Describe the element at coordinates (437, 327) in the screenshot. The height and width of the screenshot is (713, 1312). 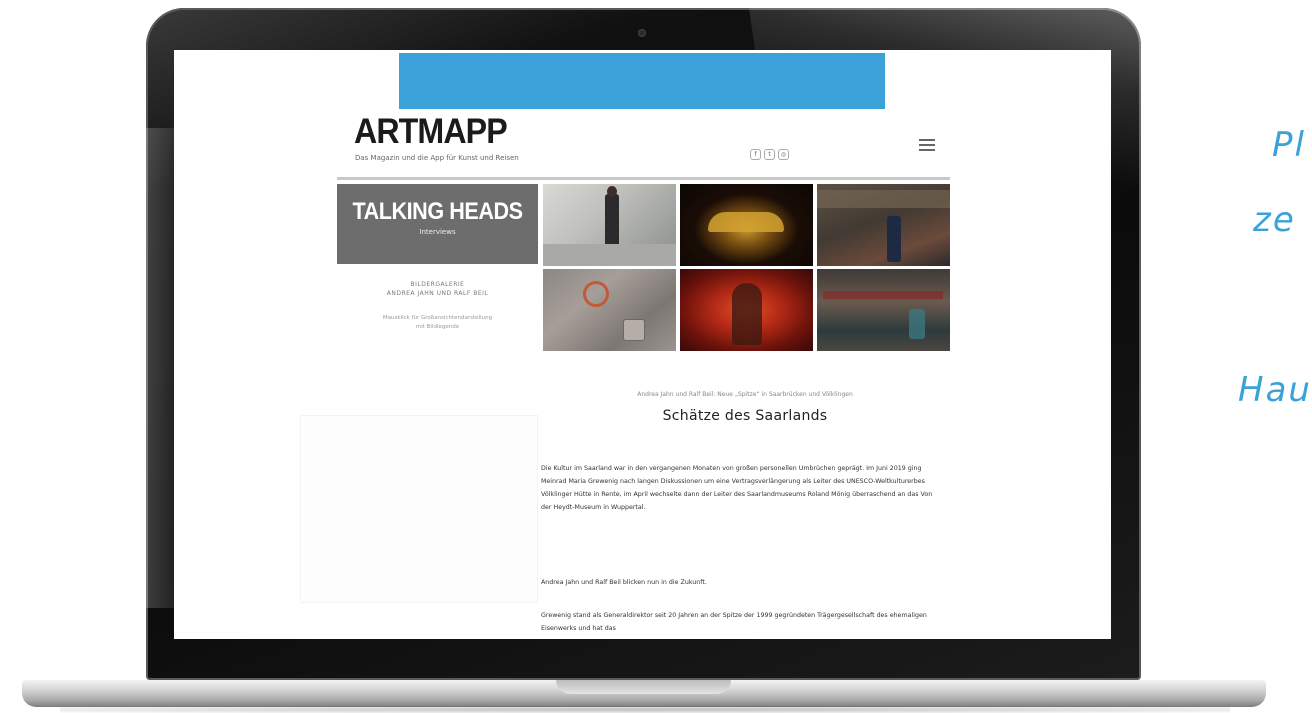
I see `gallery-note-line-2: mit Bildlegende` at that location.